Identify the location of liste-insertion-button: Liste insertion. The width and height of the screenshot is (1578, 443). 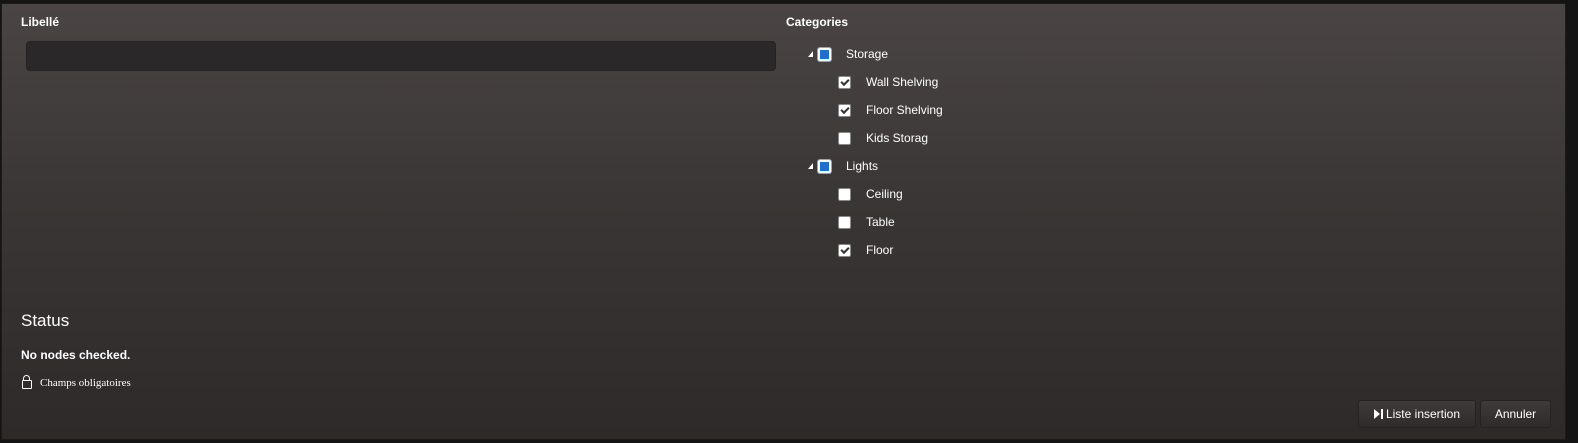
(1417, 414).